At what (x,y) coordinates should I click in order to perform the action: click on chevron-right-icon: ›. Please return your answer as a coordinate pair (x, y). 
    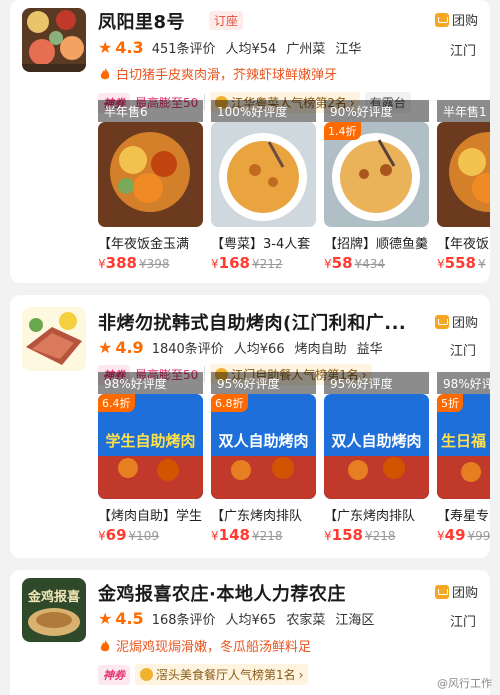
    Looking at the image, I should click on (301, 674).